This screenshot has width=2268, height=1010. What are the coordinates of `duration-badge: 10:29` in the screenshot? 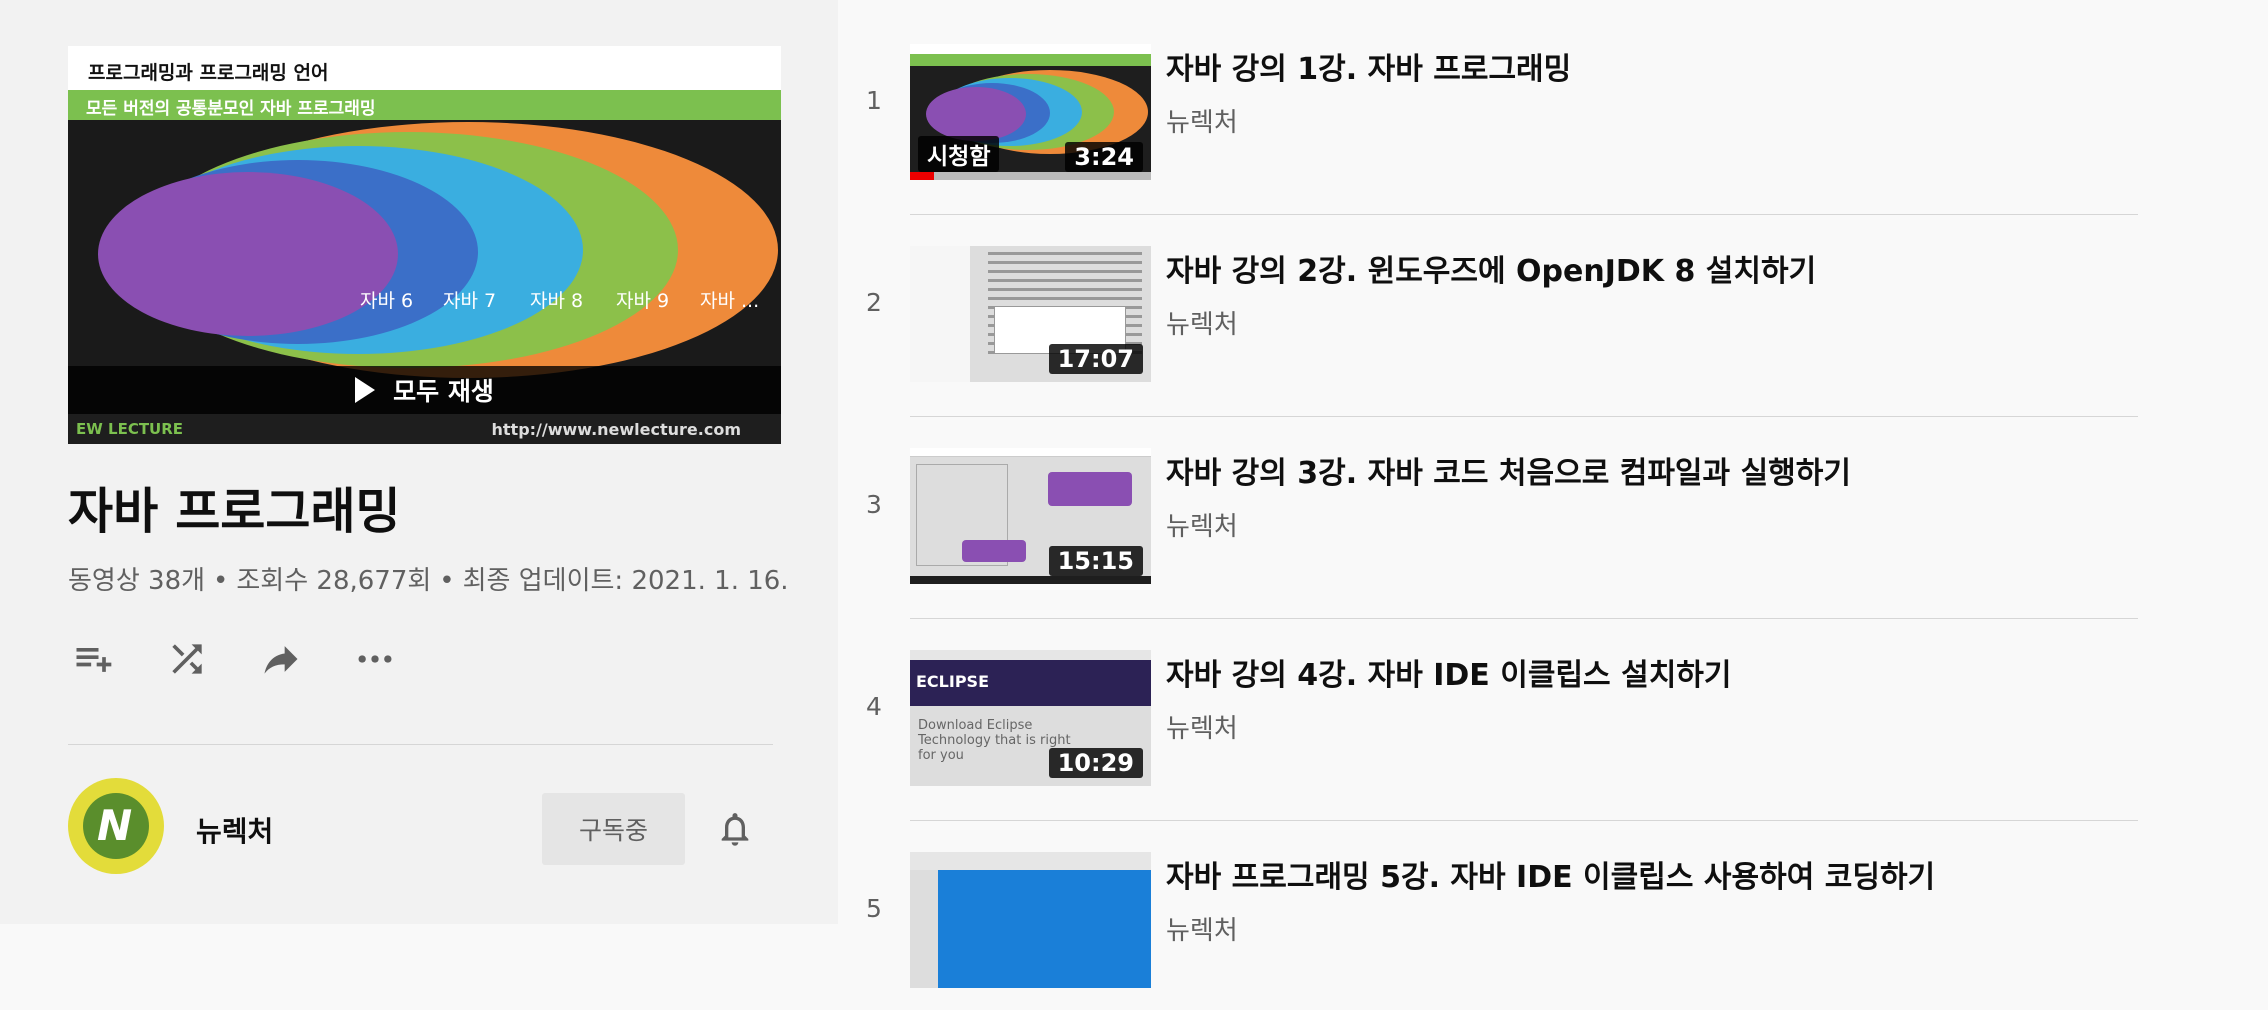 It's located at (1095, 763).